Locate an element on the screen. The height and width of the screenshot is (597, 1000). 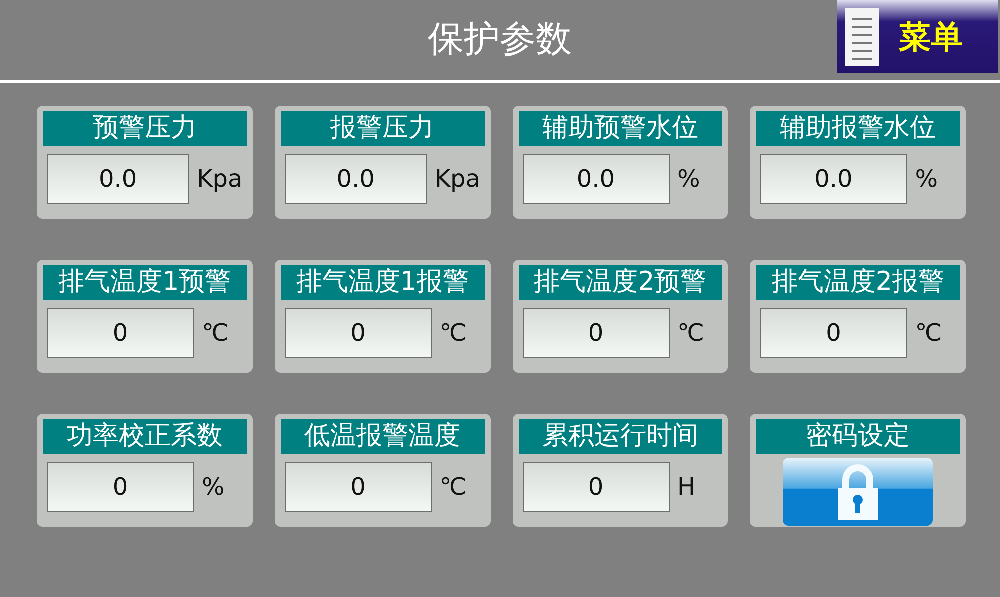
card-title: 排气温度1报警 is located at coordinates (382, 282).